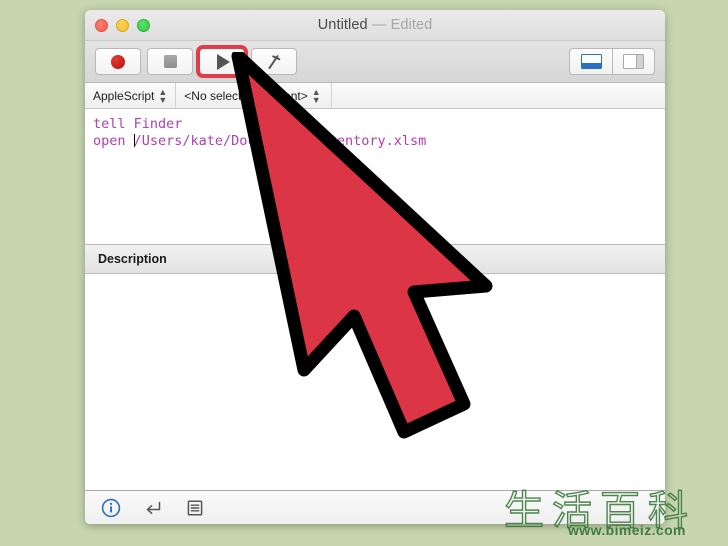 The image size is (728, 546). I want to click on run-button, so click(222, 61).